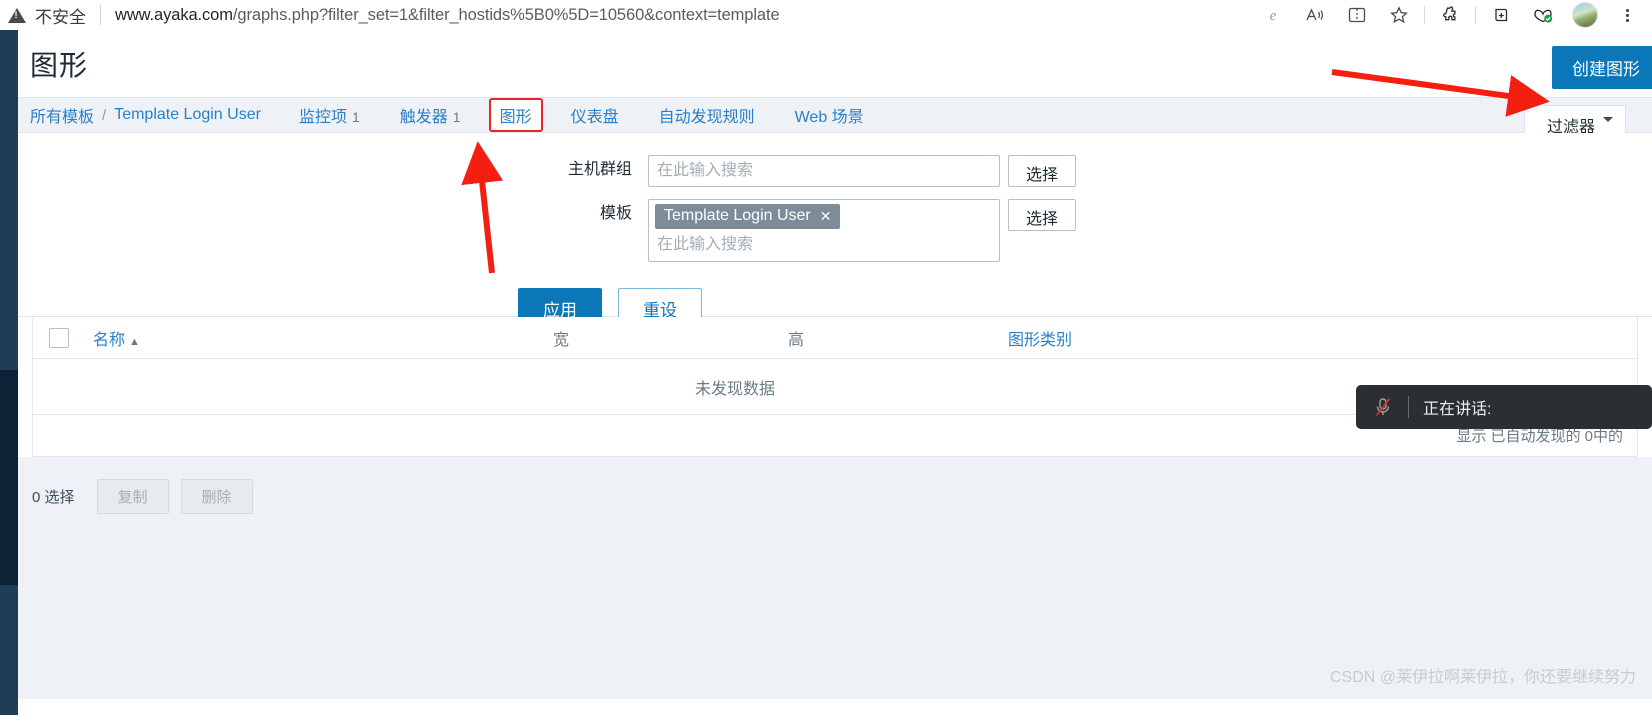  I want to click on read-aloud-icon, so click(1315, 15).